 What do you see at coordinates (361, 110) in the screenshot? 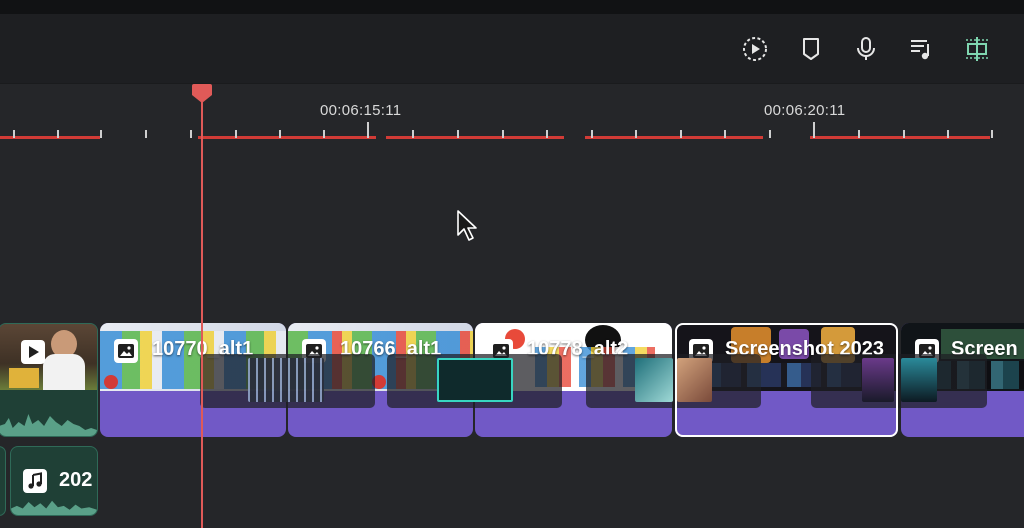
I see `timecode-label: 00:06:15:11` at bounding box center [361, 110].